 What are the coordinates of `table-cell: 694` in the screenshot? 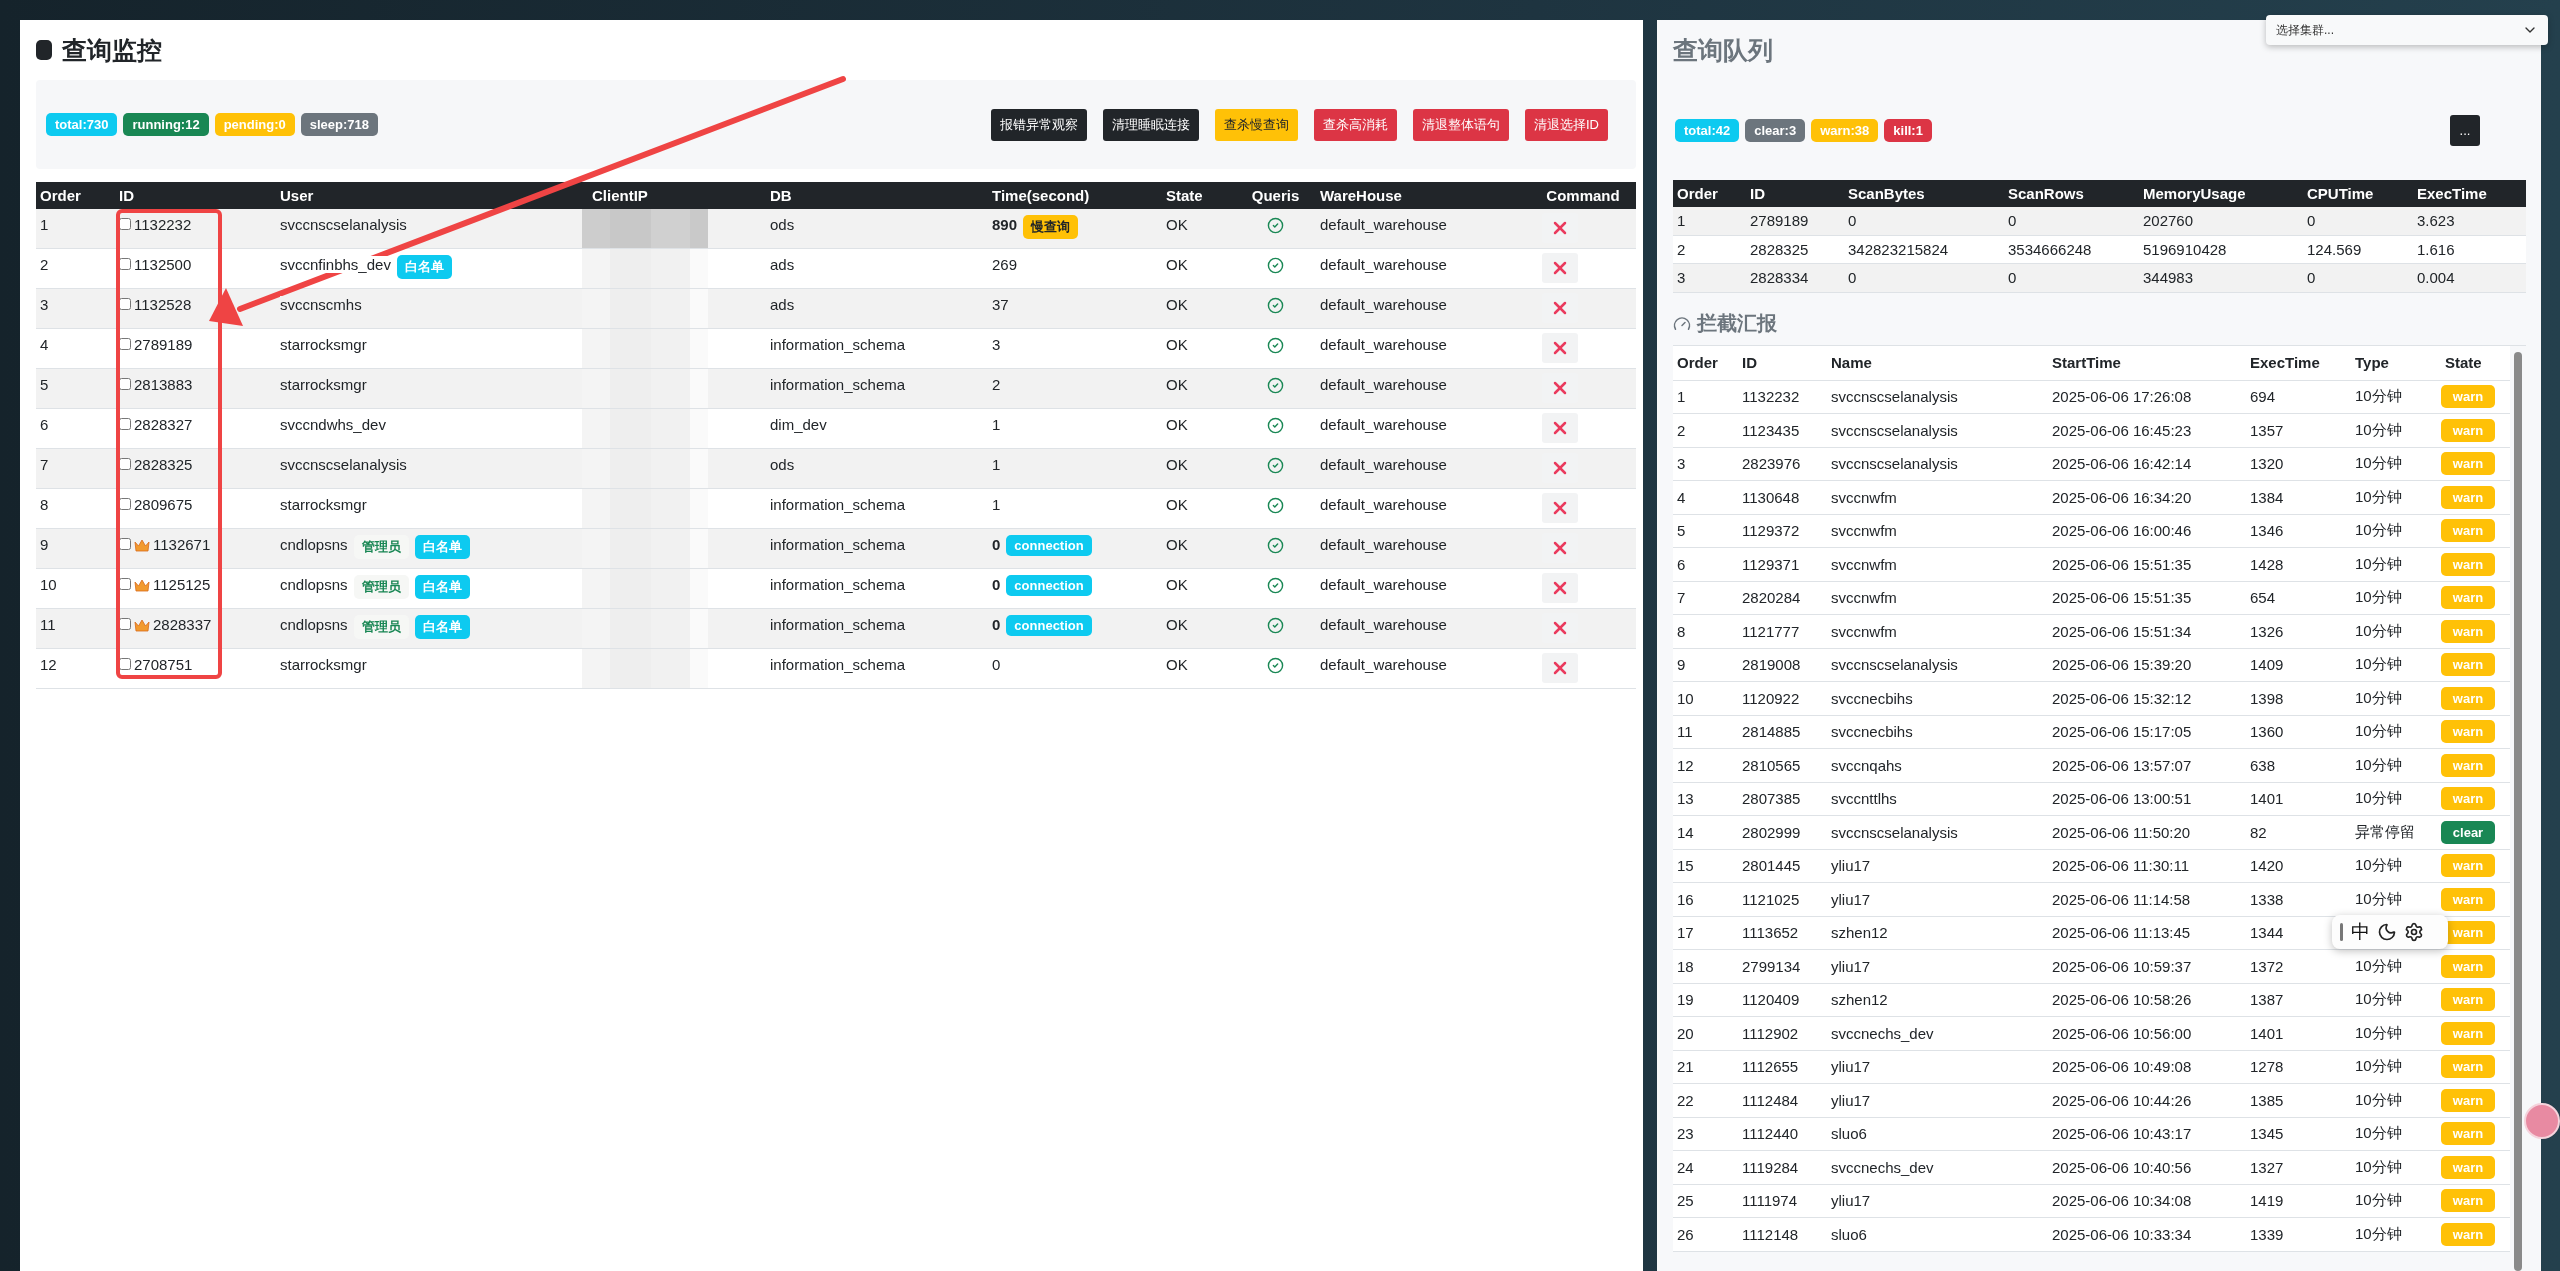 It's located at (2263, 397).